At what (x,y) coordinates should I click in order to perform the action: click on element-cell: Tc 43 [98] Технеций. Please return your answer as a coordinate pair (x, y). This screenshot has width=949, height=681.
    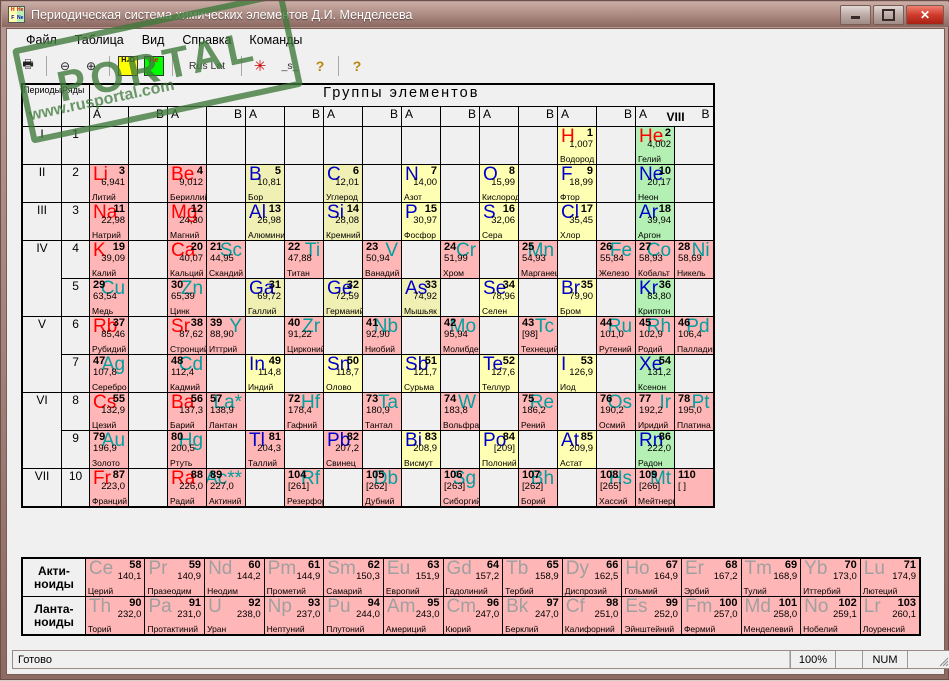
    Looking at the image, I should click on (538, 335).